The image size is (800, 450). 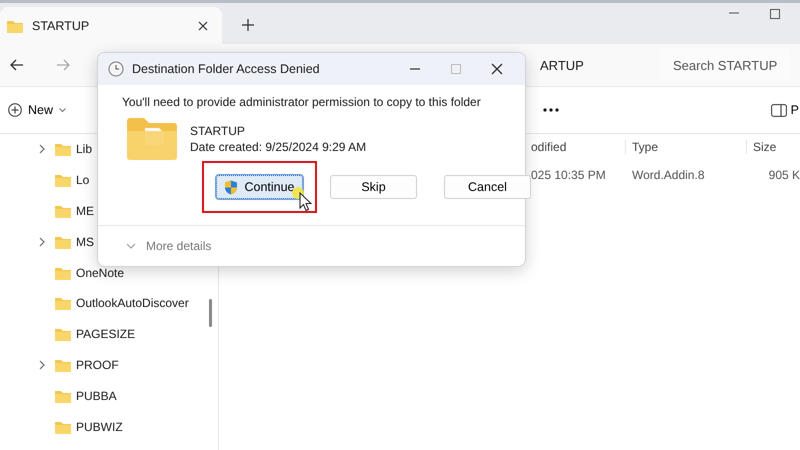 I want to click on tab-title: STARTUP, so click(x=61, y=25).